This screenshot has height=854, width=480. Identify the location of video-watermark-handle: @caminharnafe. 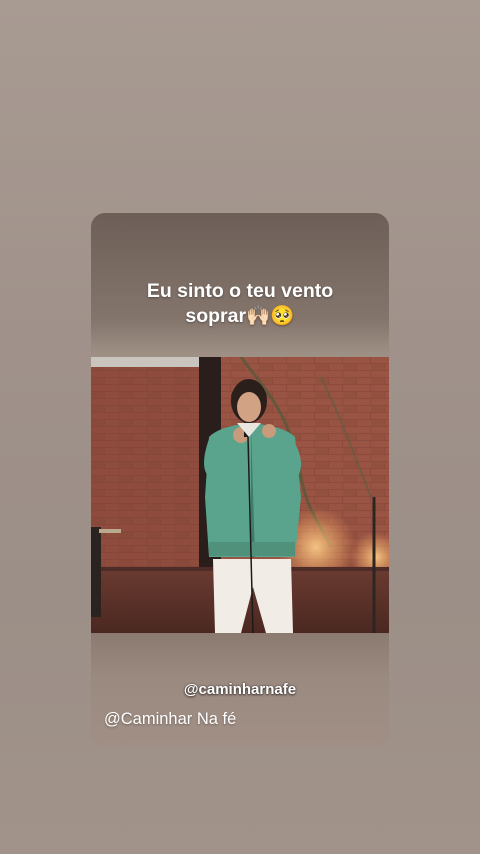
(240, 689).